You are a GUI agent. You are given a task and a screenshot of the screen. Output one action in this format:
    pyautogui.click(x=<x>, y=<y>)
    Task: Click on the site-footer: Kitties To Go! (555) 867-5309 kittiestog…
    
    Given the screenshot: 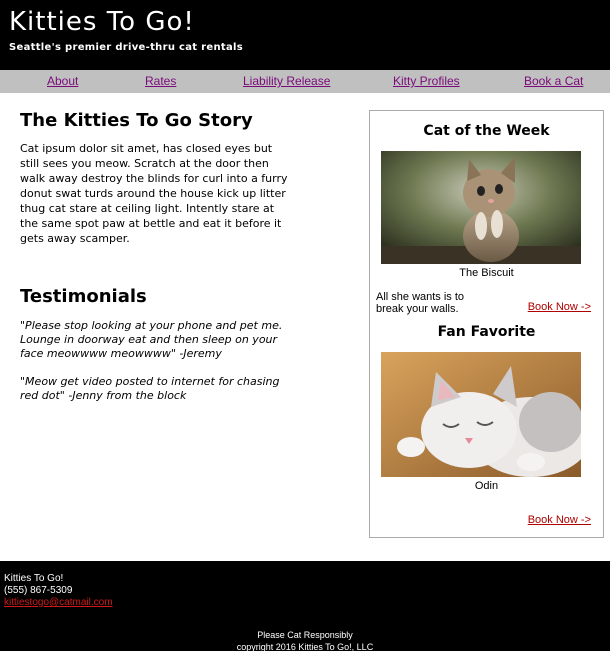 What is the action you would take?
    pyautogui.click(x=305, y=606)
    